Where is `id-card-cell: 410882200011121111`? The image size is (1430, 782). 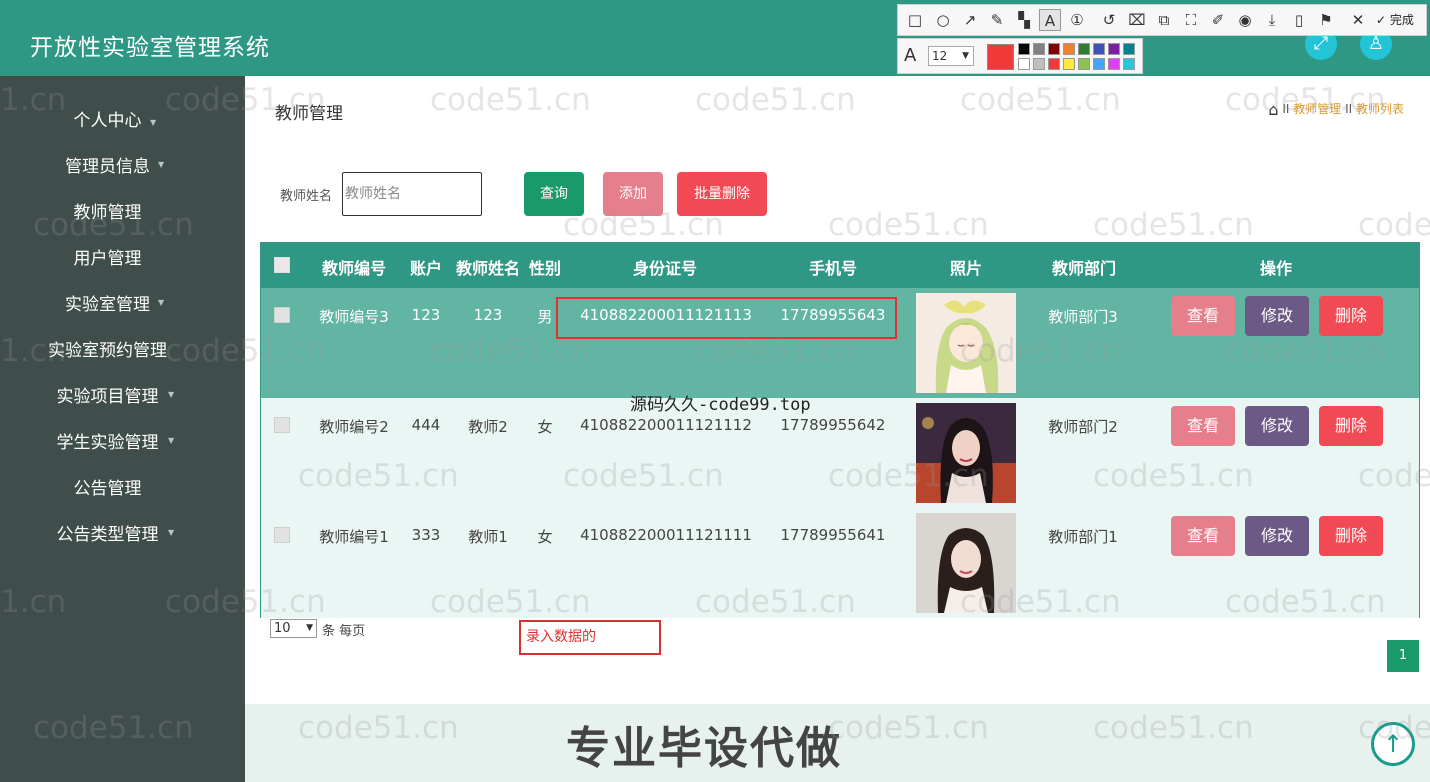 id-card-cell: 410882200011121111 is located at coordinates (666, 535).